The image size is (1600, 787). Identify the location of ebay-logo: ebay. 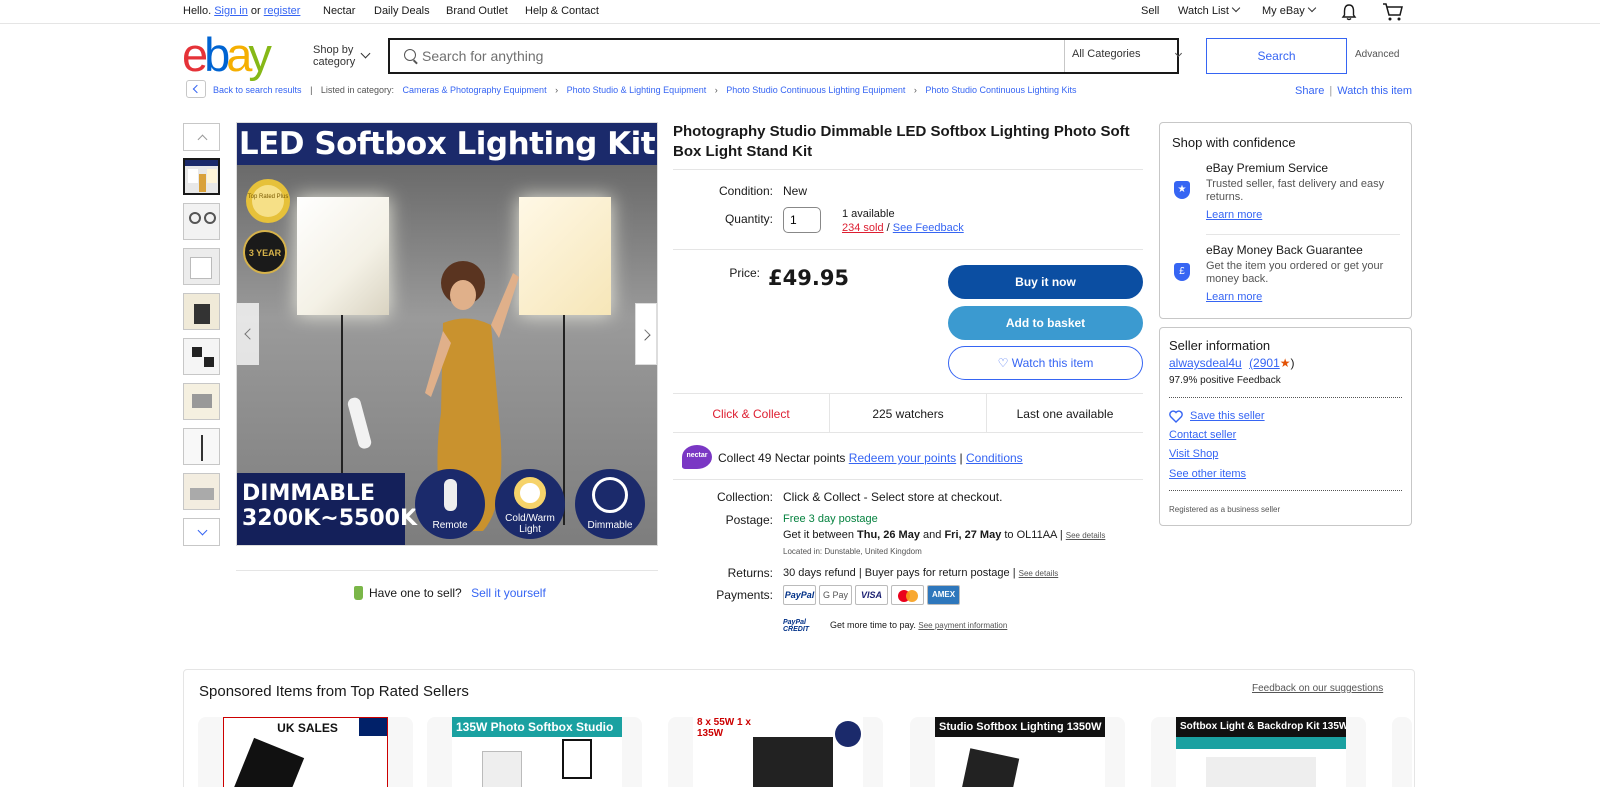
(232, 54).